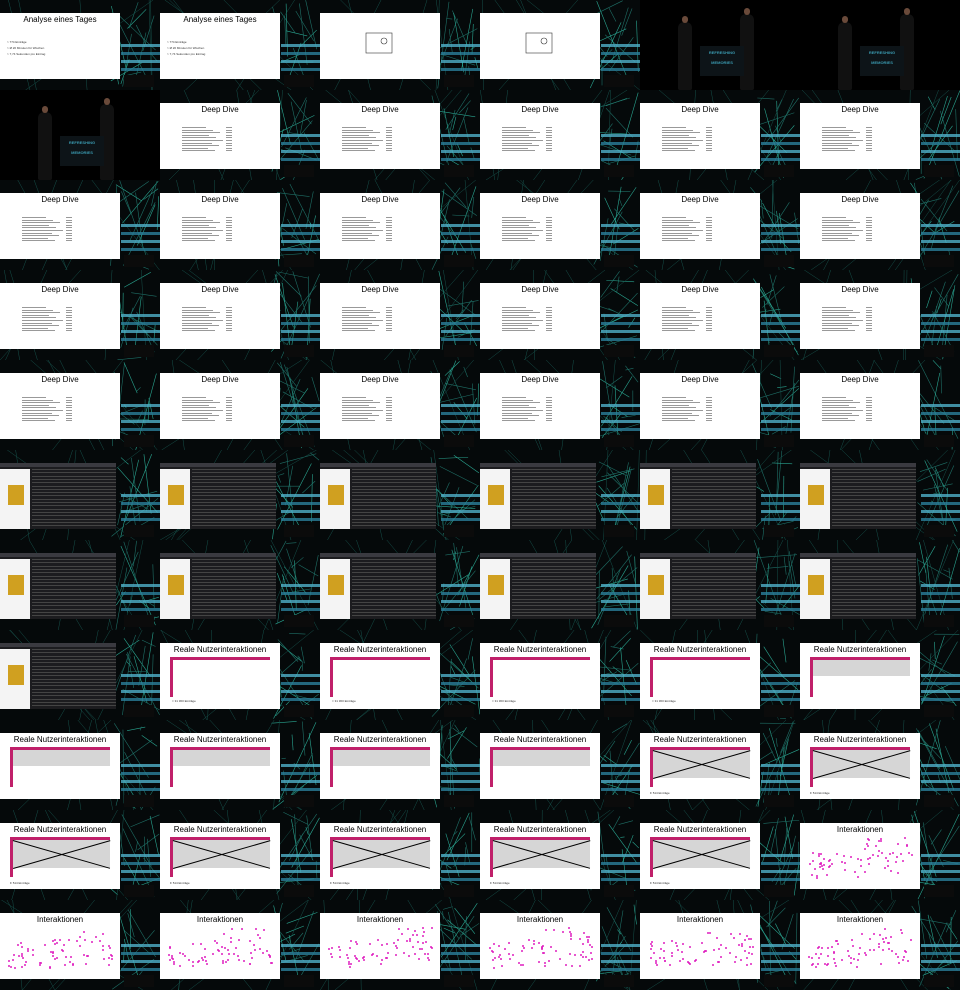 The image size is (960, 990). Describe the element at coordinates (700, 379) in the screenshot. I see `slide-title: Deep Dive` at that location.